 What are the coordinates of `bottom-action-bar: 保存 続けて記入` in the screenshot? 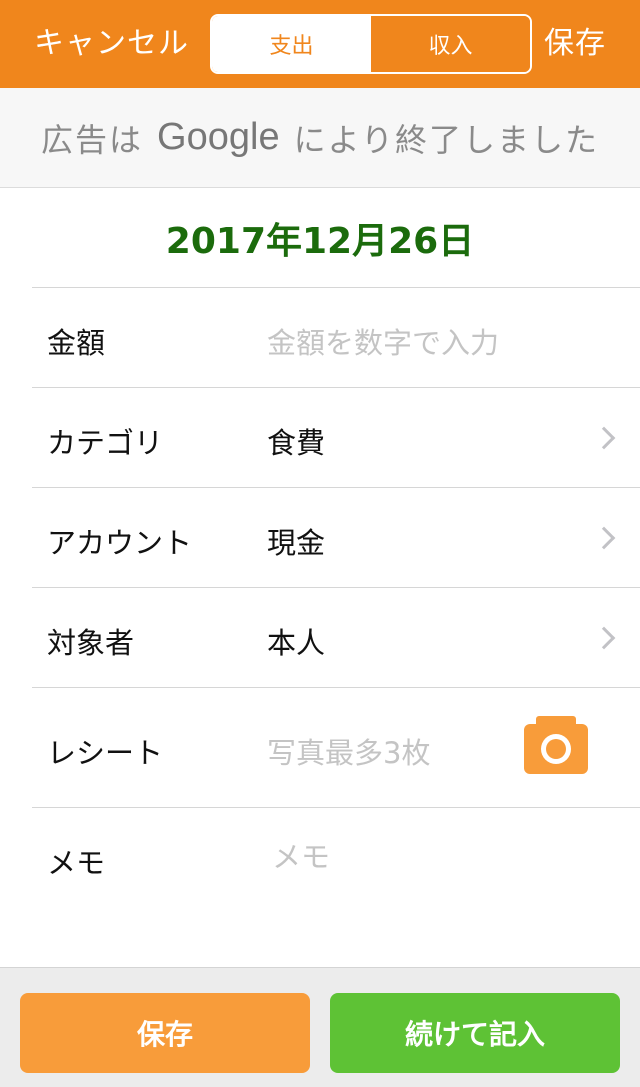 It's located at (320, 1027).